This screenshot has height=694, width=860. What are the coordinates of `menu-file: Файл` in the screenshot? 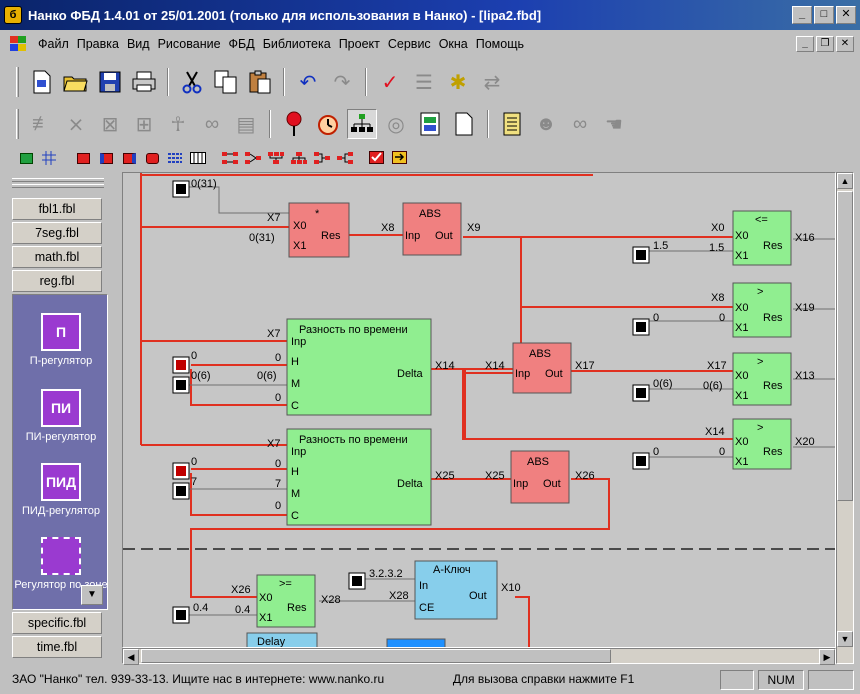 It's located at (53, 44).